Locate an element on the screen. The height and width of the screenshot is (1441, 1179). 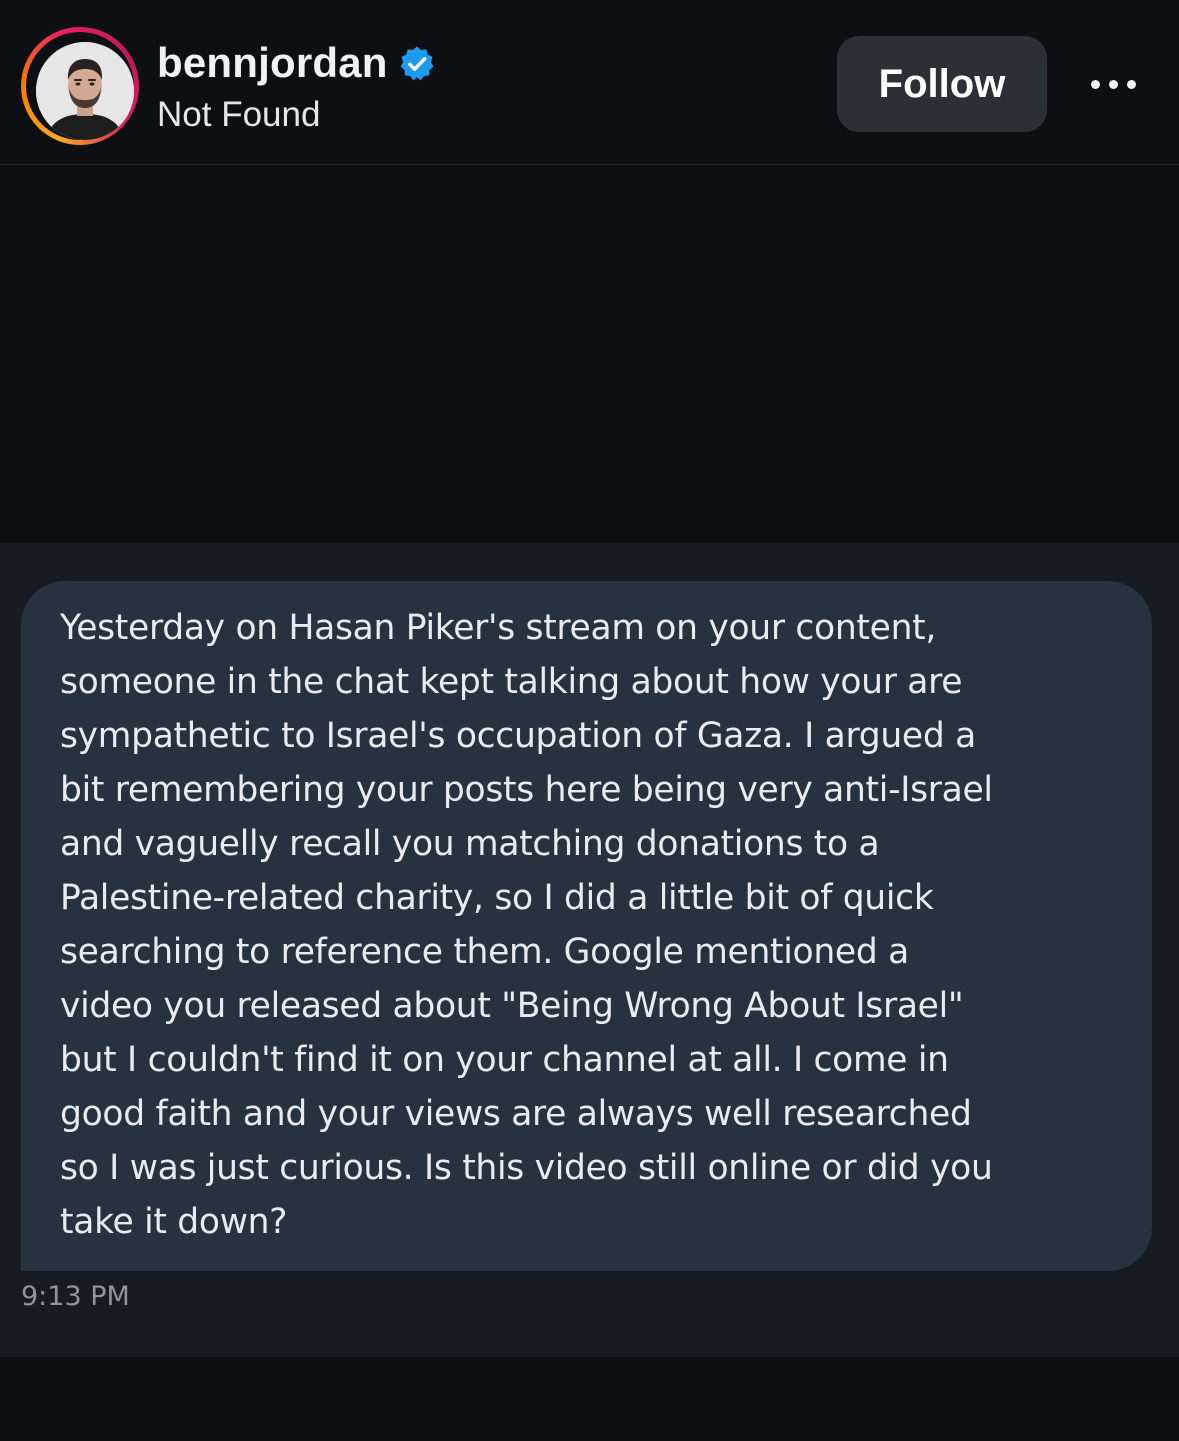
bottom-strip is located at coordinates (589, 1399).